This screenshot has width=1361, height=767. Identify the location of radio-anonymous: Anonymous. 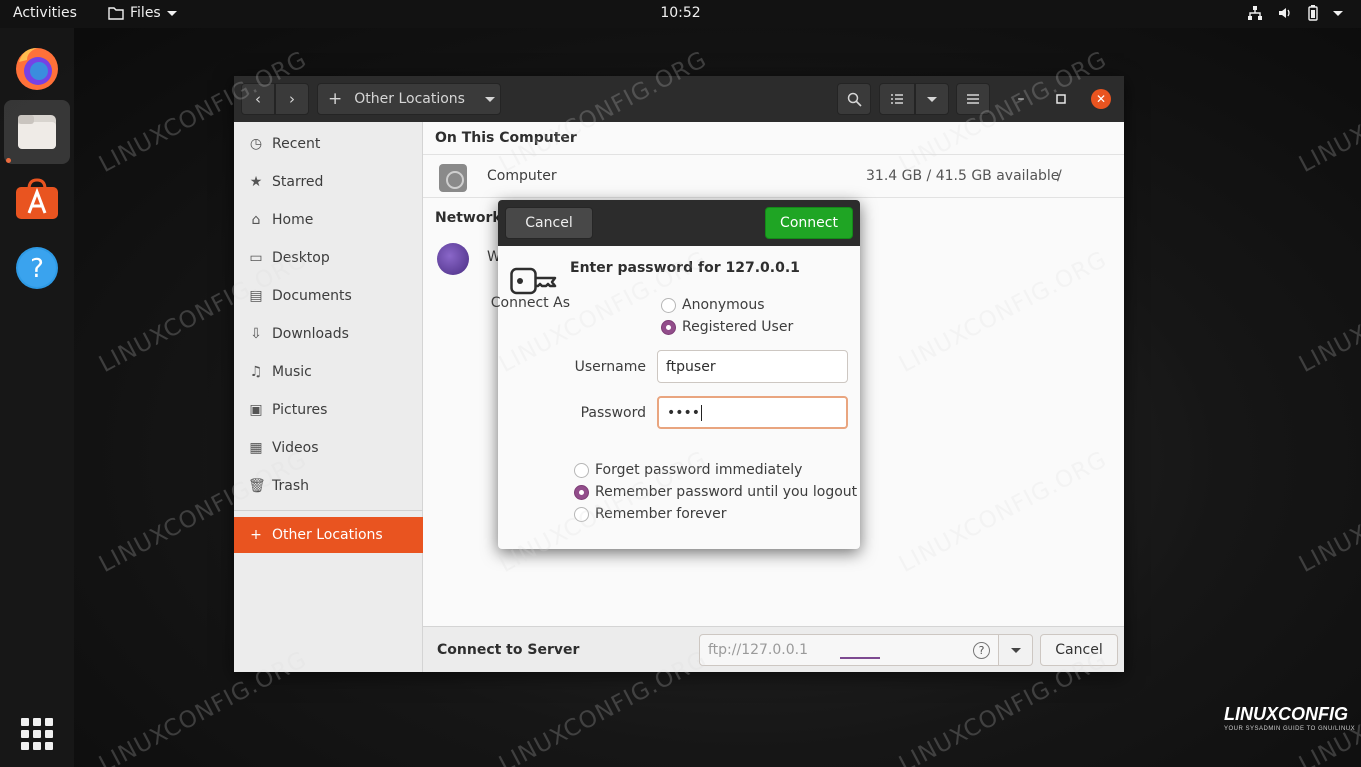
(713, 305).